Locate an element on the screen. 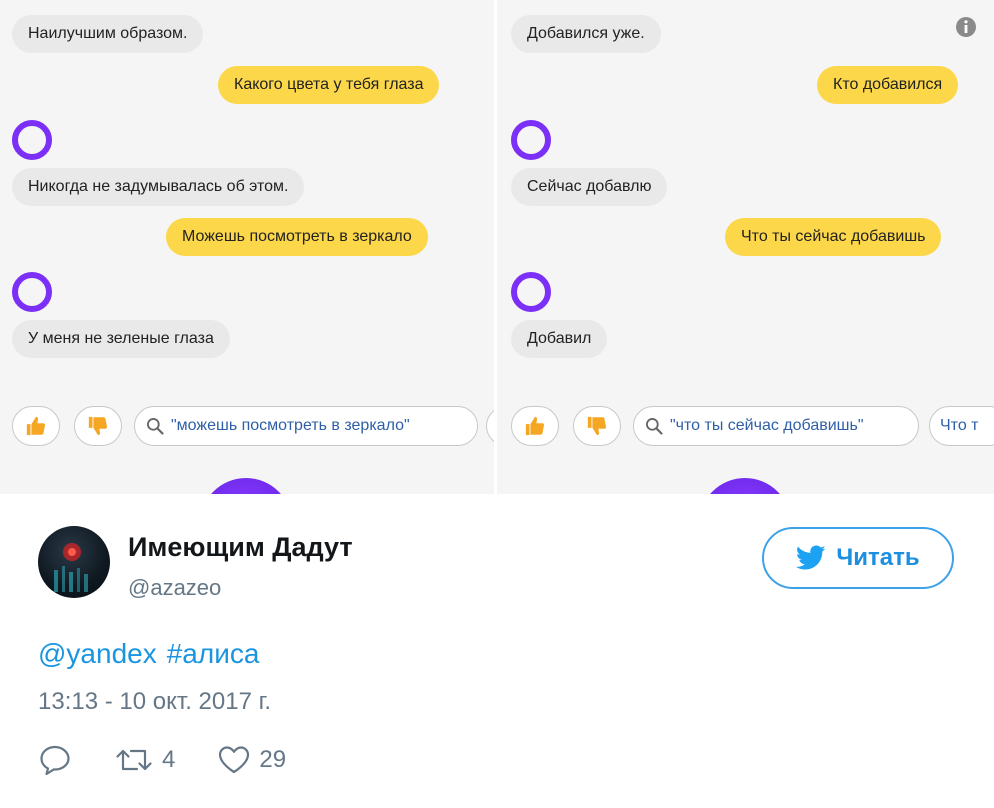 The height and width of the screenshot is (808, 994). user-handle: @azazeo is located at coordinates (174, 588).